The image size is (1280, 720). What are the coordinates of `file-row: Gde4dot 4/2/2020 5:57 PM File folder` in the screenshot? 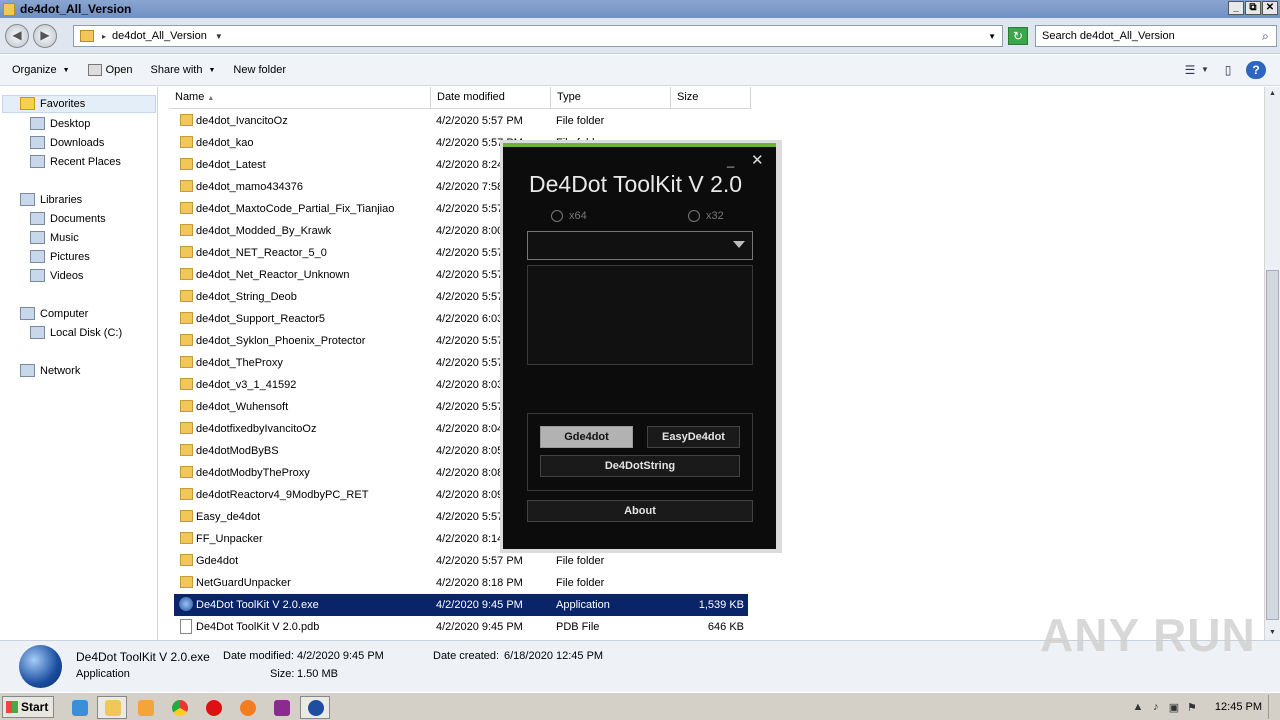 It's located at (461, 561).